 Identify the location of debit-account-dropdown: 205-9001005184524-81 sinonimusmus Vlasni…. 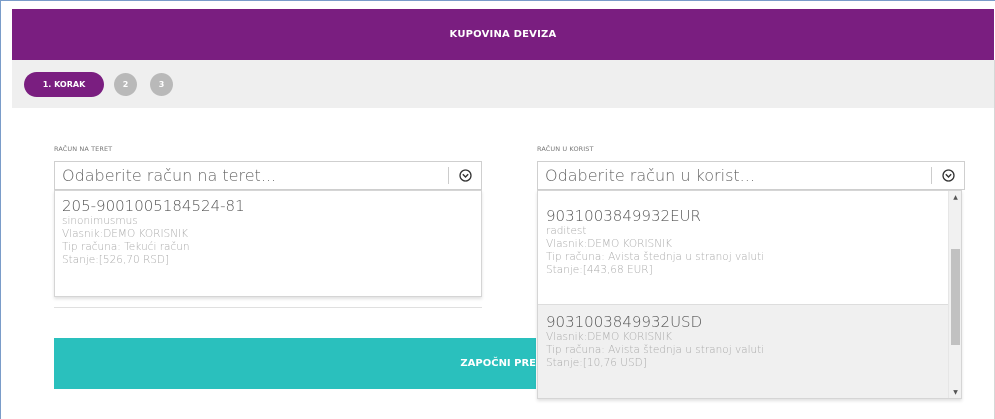
(268, 243).